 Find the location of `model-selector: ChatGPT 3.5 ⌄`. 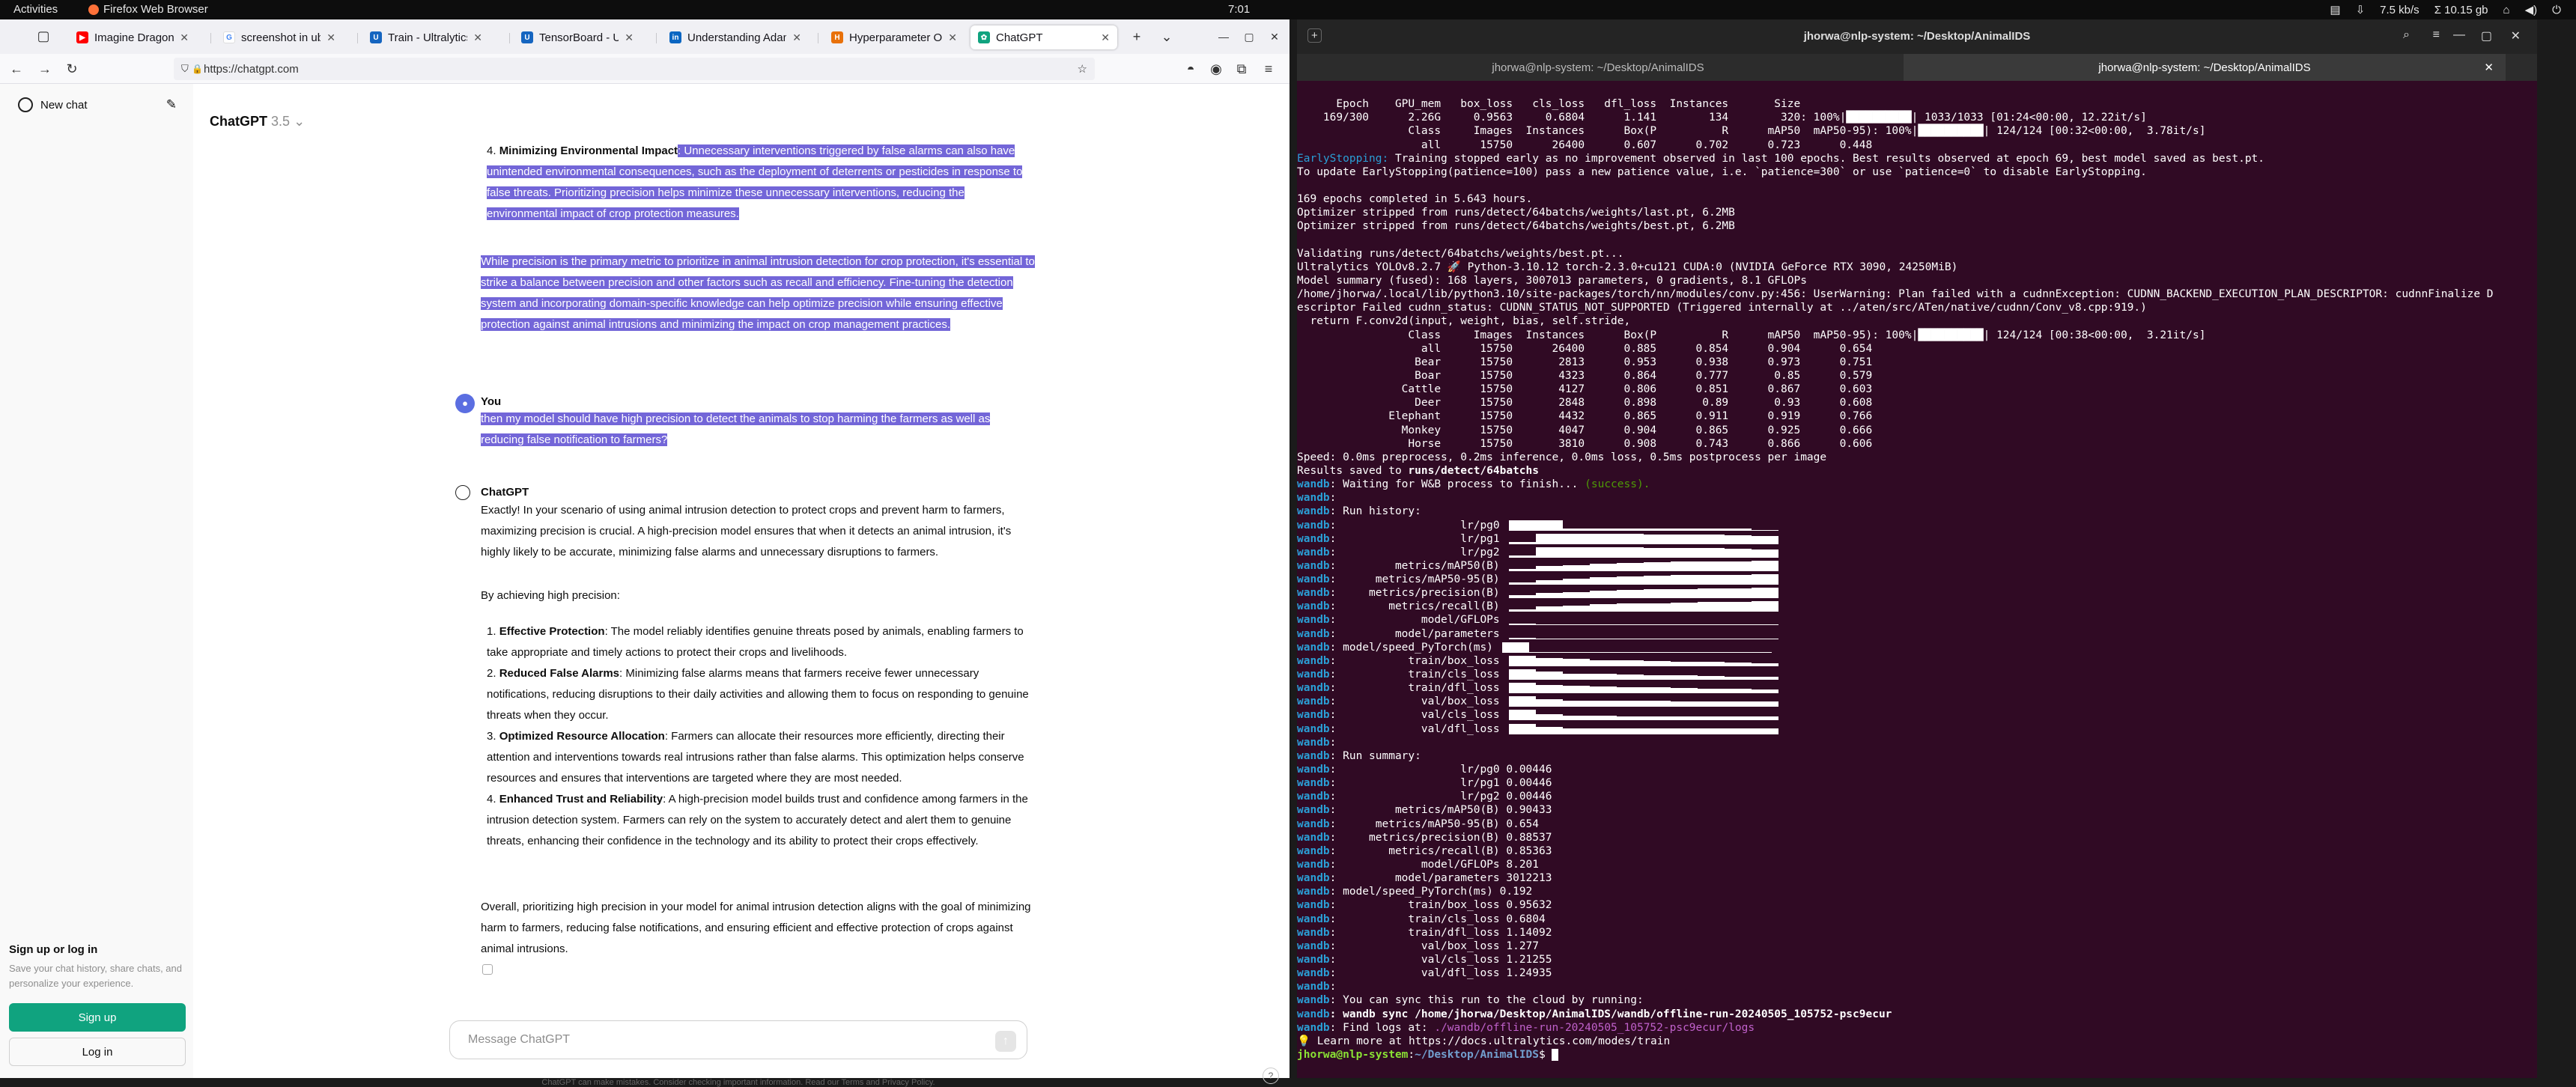

model-selector: ChatGPT 3.5 ⌄ is located at coordinates (257, 122).